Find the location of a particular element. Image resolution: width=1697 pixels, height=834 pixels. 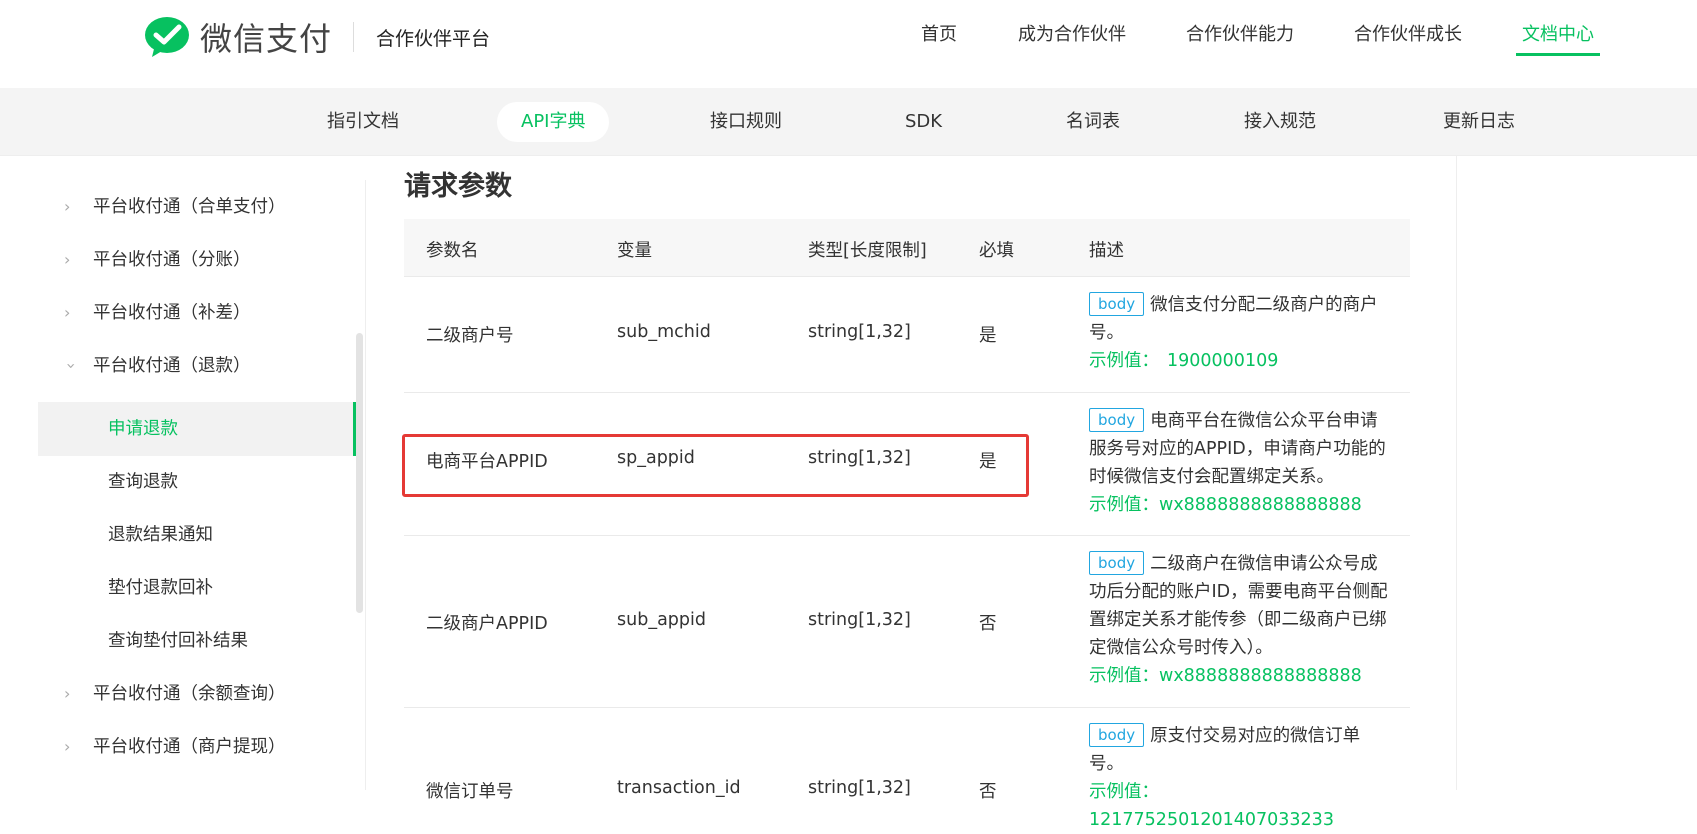

param-variable: transaction_id is located at coordinates (679, 788).